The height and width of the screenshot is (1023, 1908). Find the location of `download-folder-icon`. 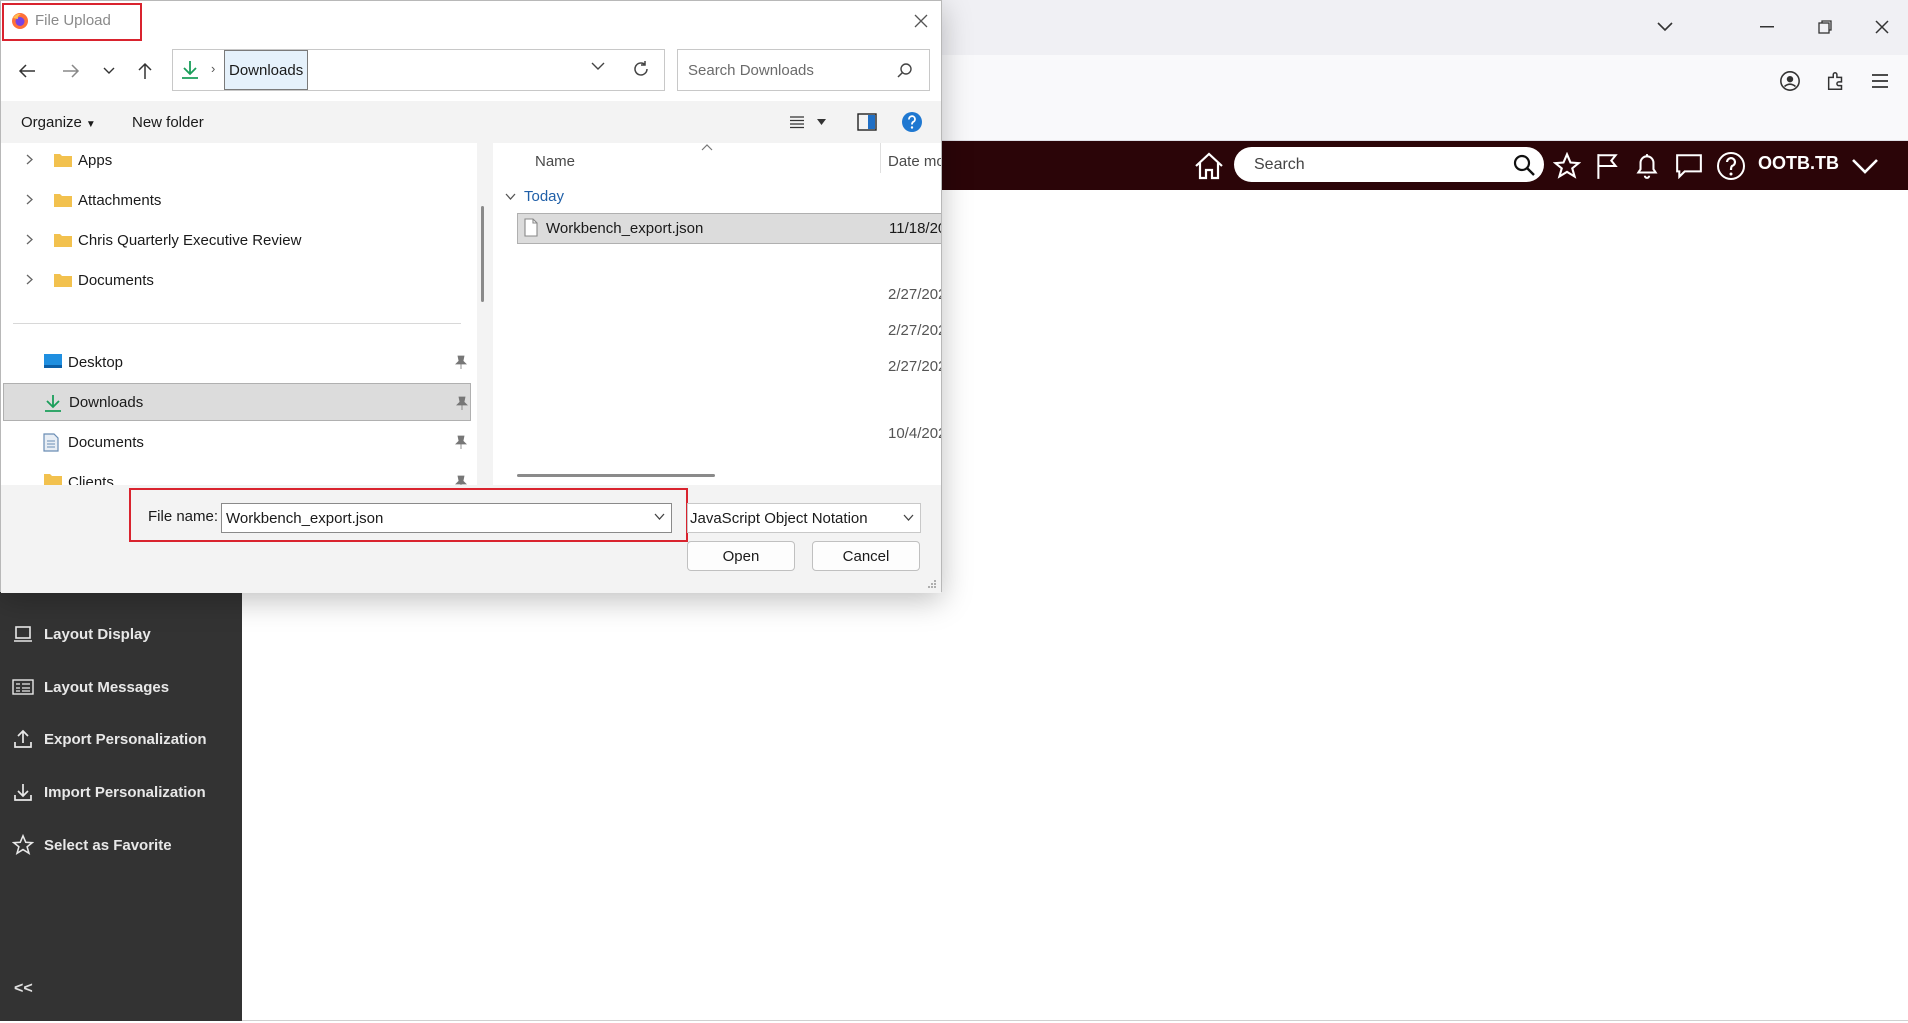

download-folder-icon is located at coordinates (53, 403).